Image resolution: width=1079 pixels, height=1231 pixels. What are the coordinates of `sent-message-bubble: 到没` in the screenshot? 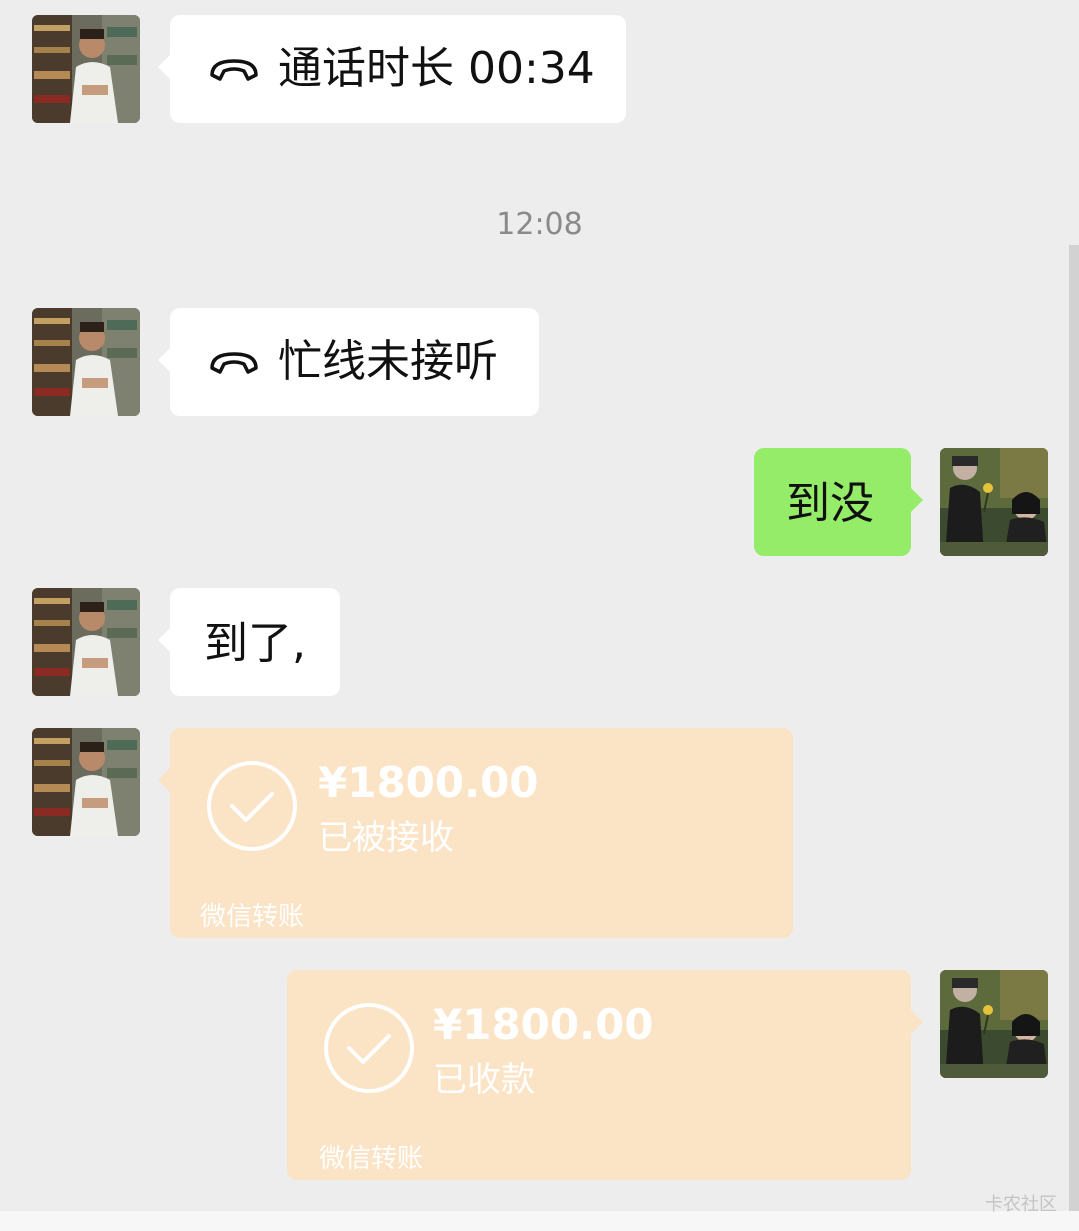 It's located at (838, 502).